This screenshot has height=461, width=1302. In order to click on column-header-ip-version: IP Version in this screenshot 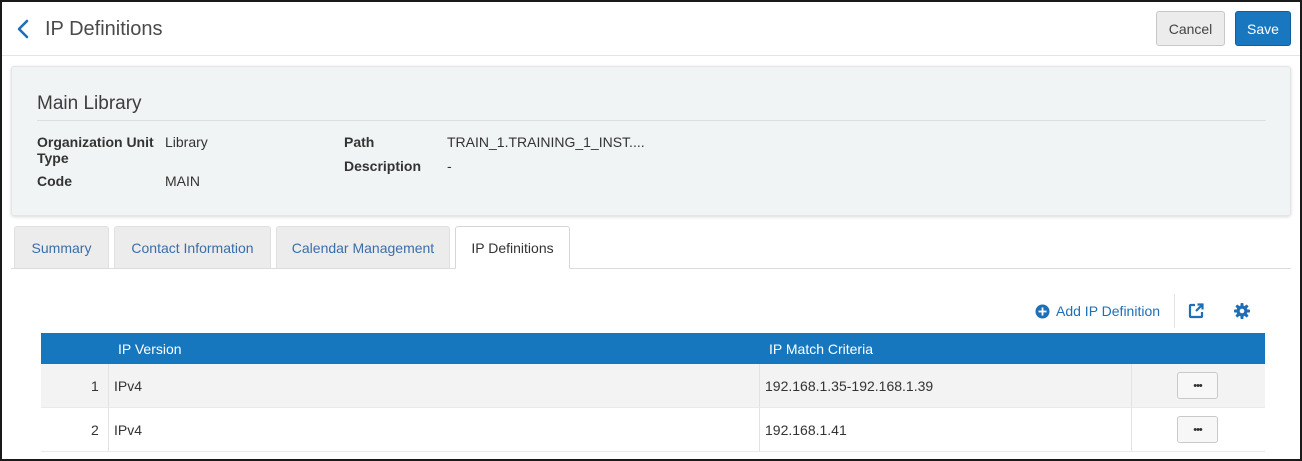, I will do `click(150, 349)`.